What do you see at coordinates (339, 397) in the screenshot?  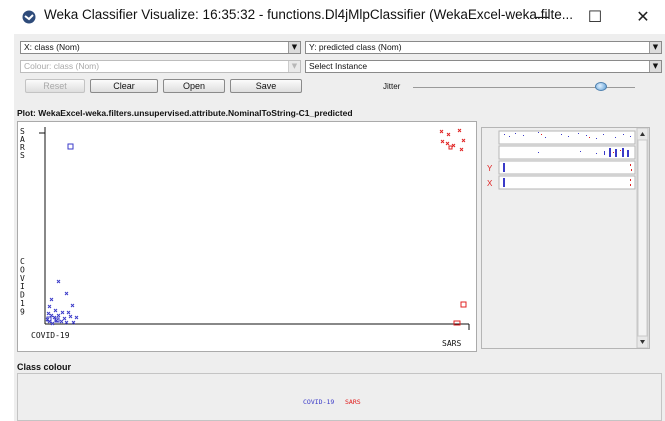 I see `class-colour-box` at bounding box center [339, 397].